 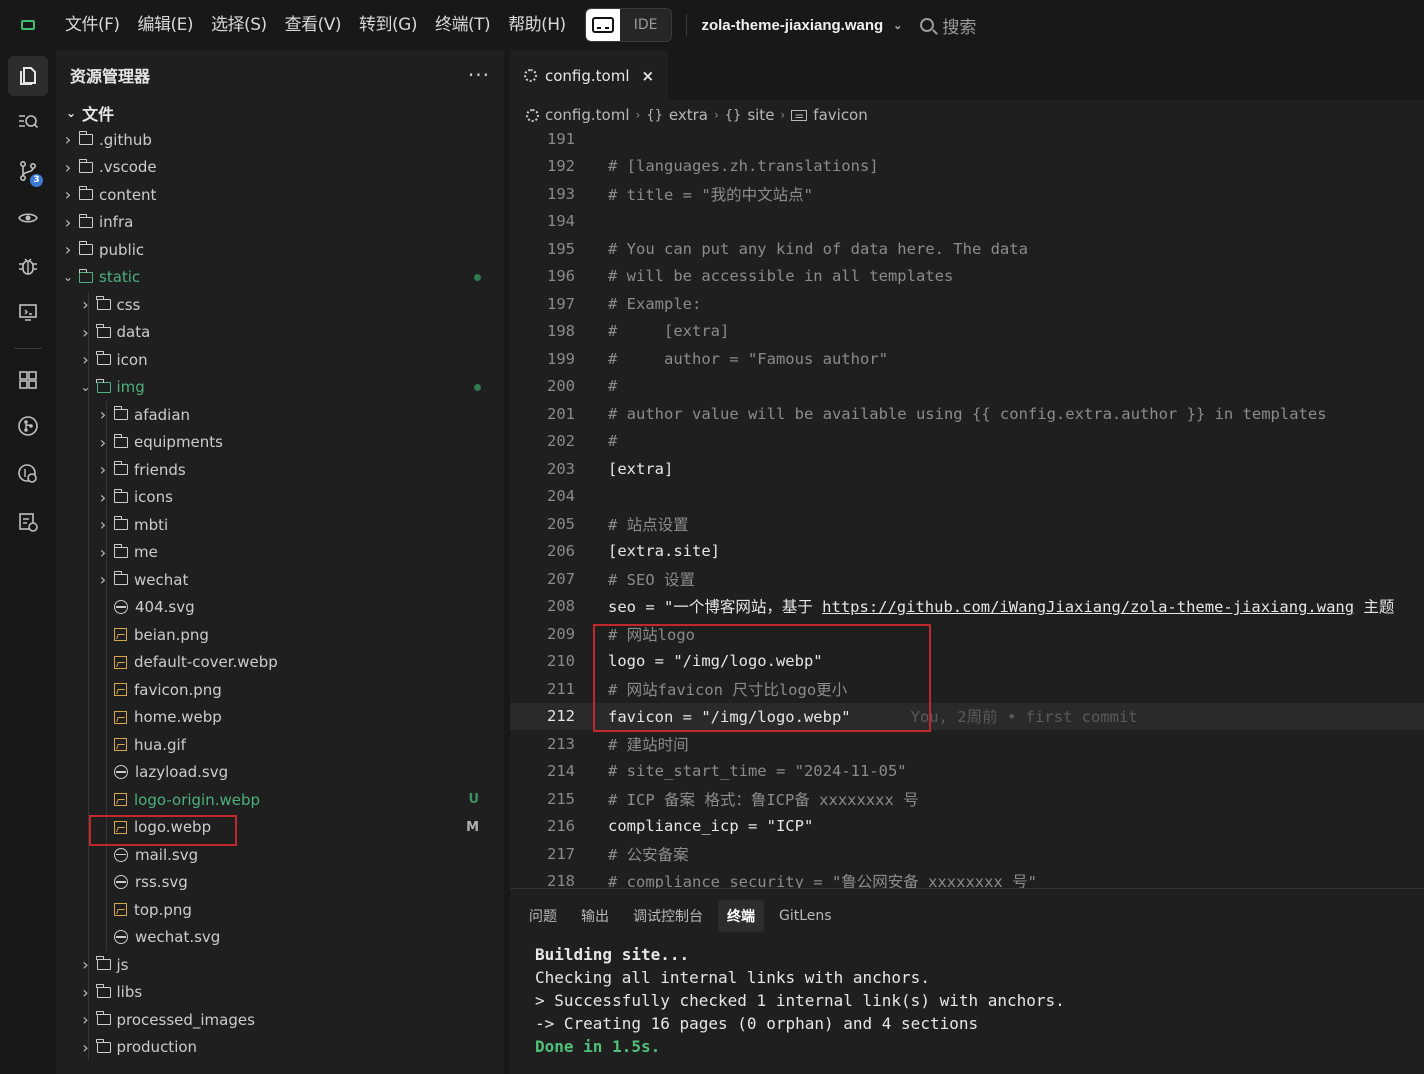 I want to click on workspace-switcher: zola-theme-jiaxiang.wang ⌄, so click(x=801, y=25).